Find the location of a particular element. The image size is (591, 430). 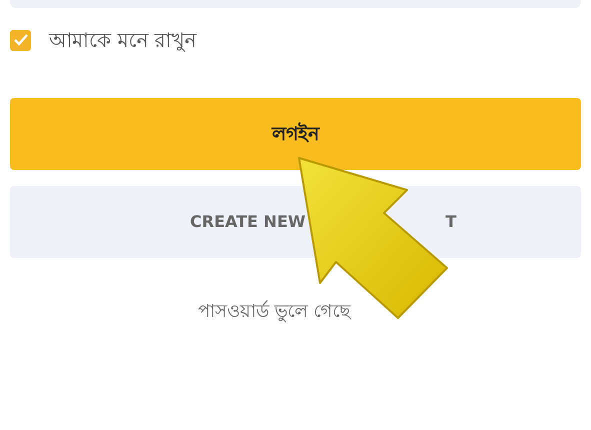

forgot-password-link: পাসওয়ার্ড ভুলে গেছে is located at coordinates (274, 311).